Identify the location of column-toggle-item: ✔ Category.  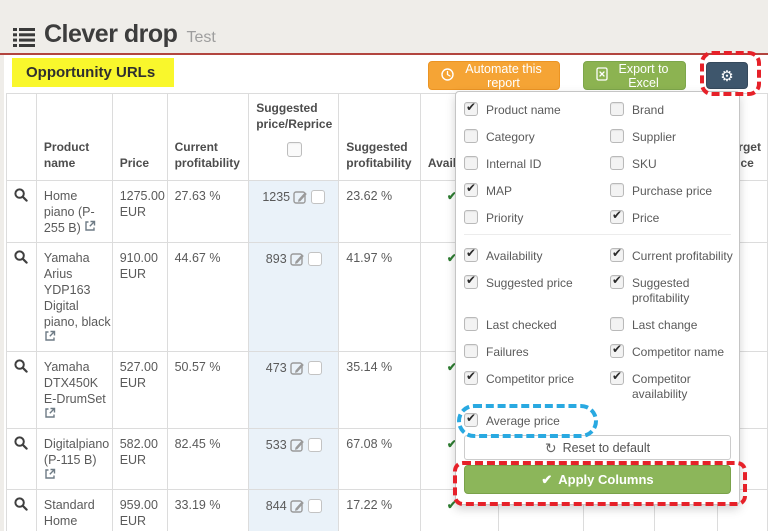
(537, 137).